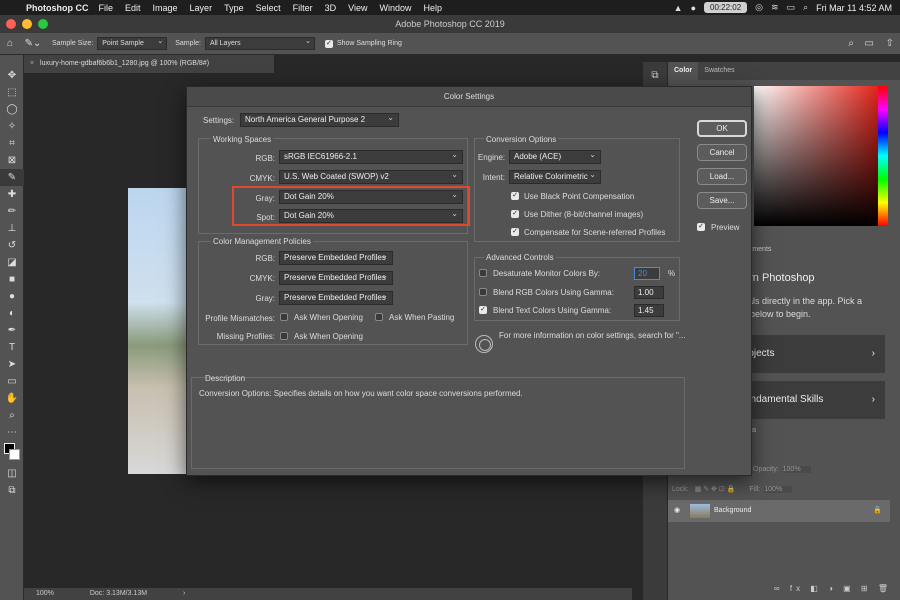 This screenshot has width=900, height=600. I want to click on cmp-cmyk-select: Preserve Embedded Profiles, so click(336, 277).